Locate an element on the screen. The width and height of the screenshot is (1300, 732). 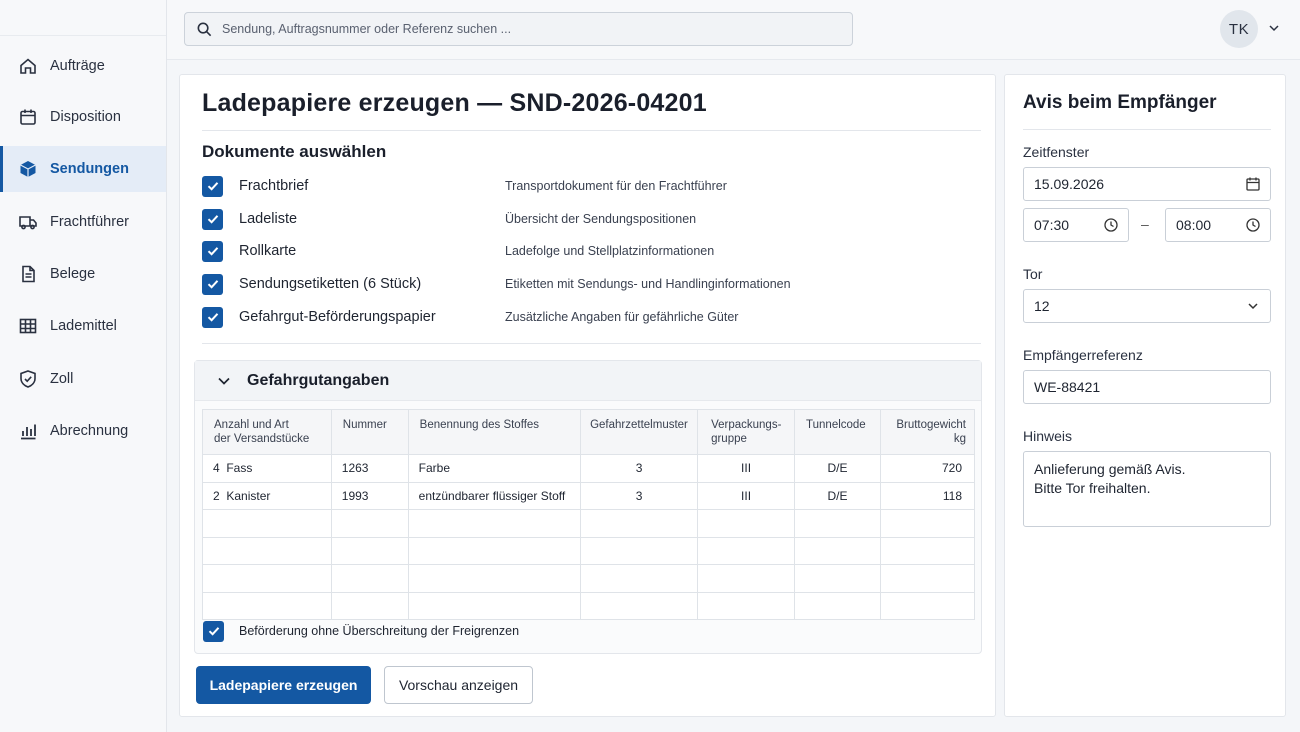
calendar-icon is located at coordinates (1253, 184).